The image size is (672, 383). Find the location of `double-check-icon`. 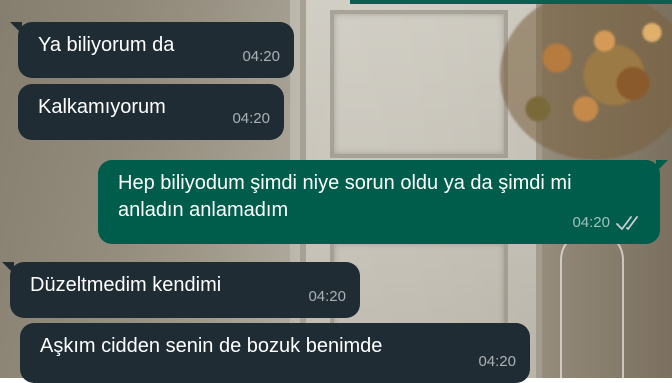

double-check-icon is located at coordinates (631, 223).